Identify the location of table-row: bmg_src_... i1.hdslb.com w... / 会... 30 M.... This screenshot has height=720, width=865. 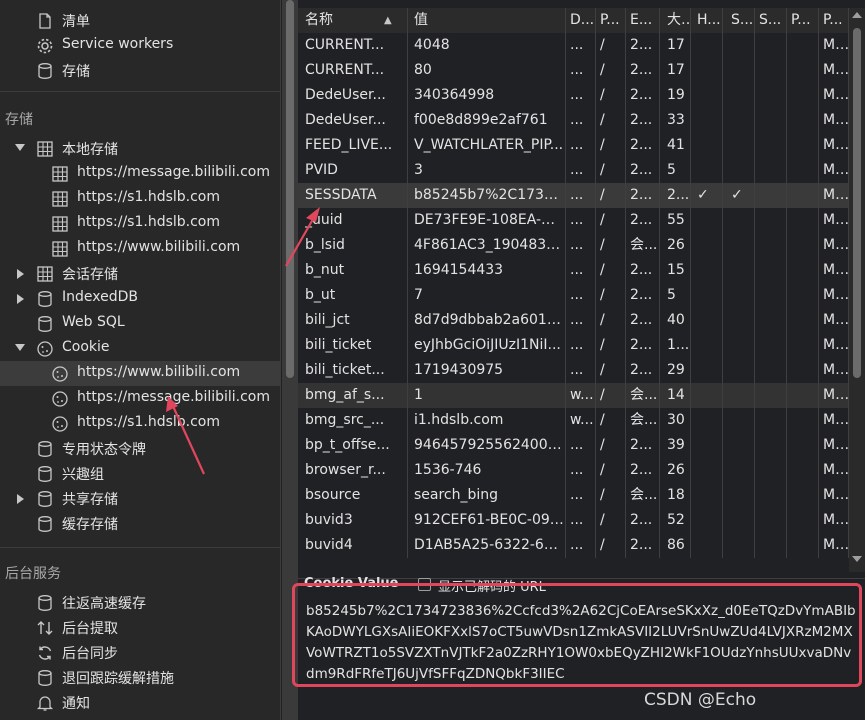
(573, 420).